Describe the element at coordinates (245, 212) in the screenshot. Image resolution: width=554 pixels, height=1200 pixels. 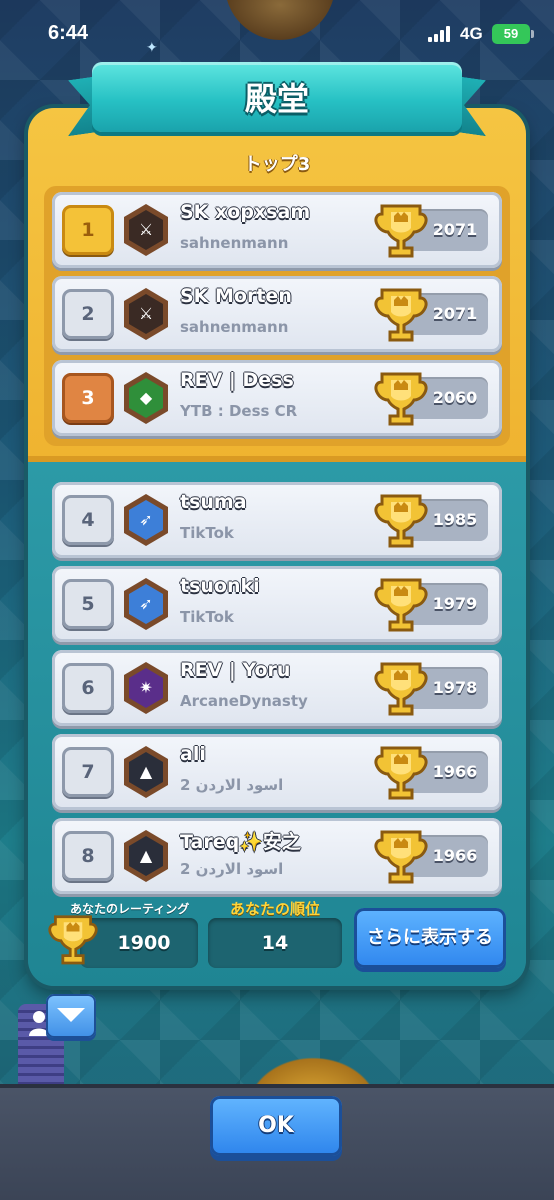
I see `player-name: SK xopxsam` at that location.